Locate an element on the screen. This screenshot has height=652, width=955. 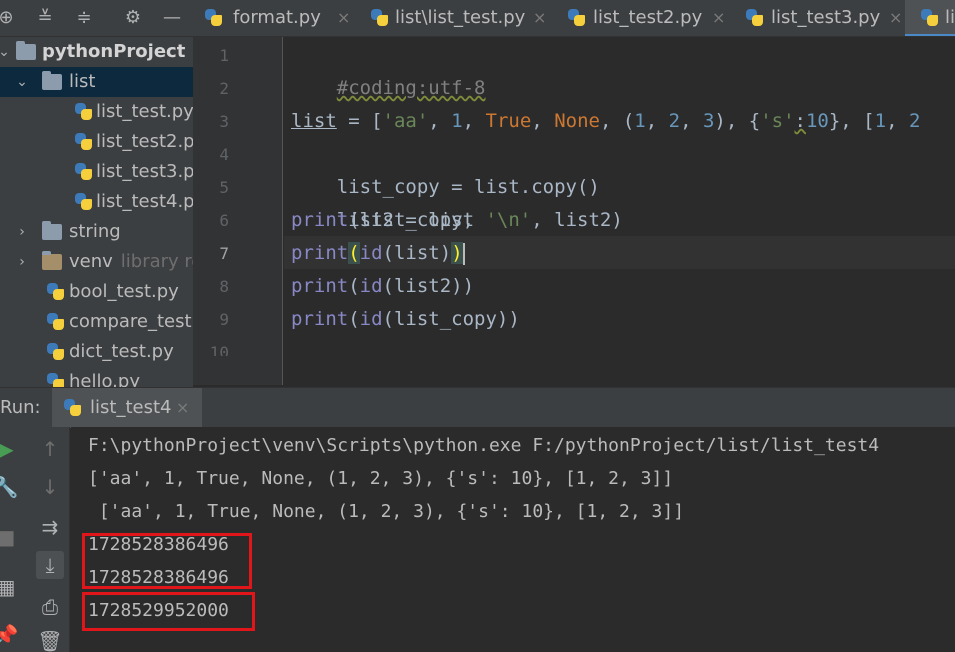
tree-item-venv: › venv library ro is located at coordinates (96, 262).